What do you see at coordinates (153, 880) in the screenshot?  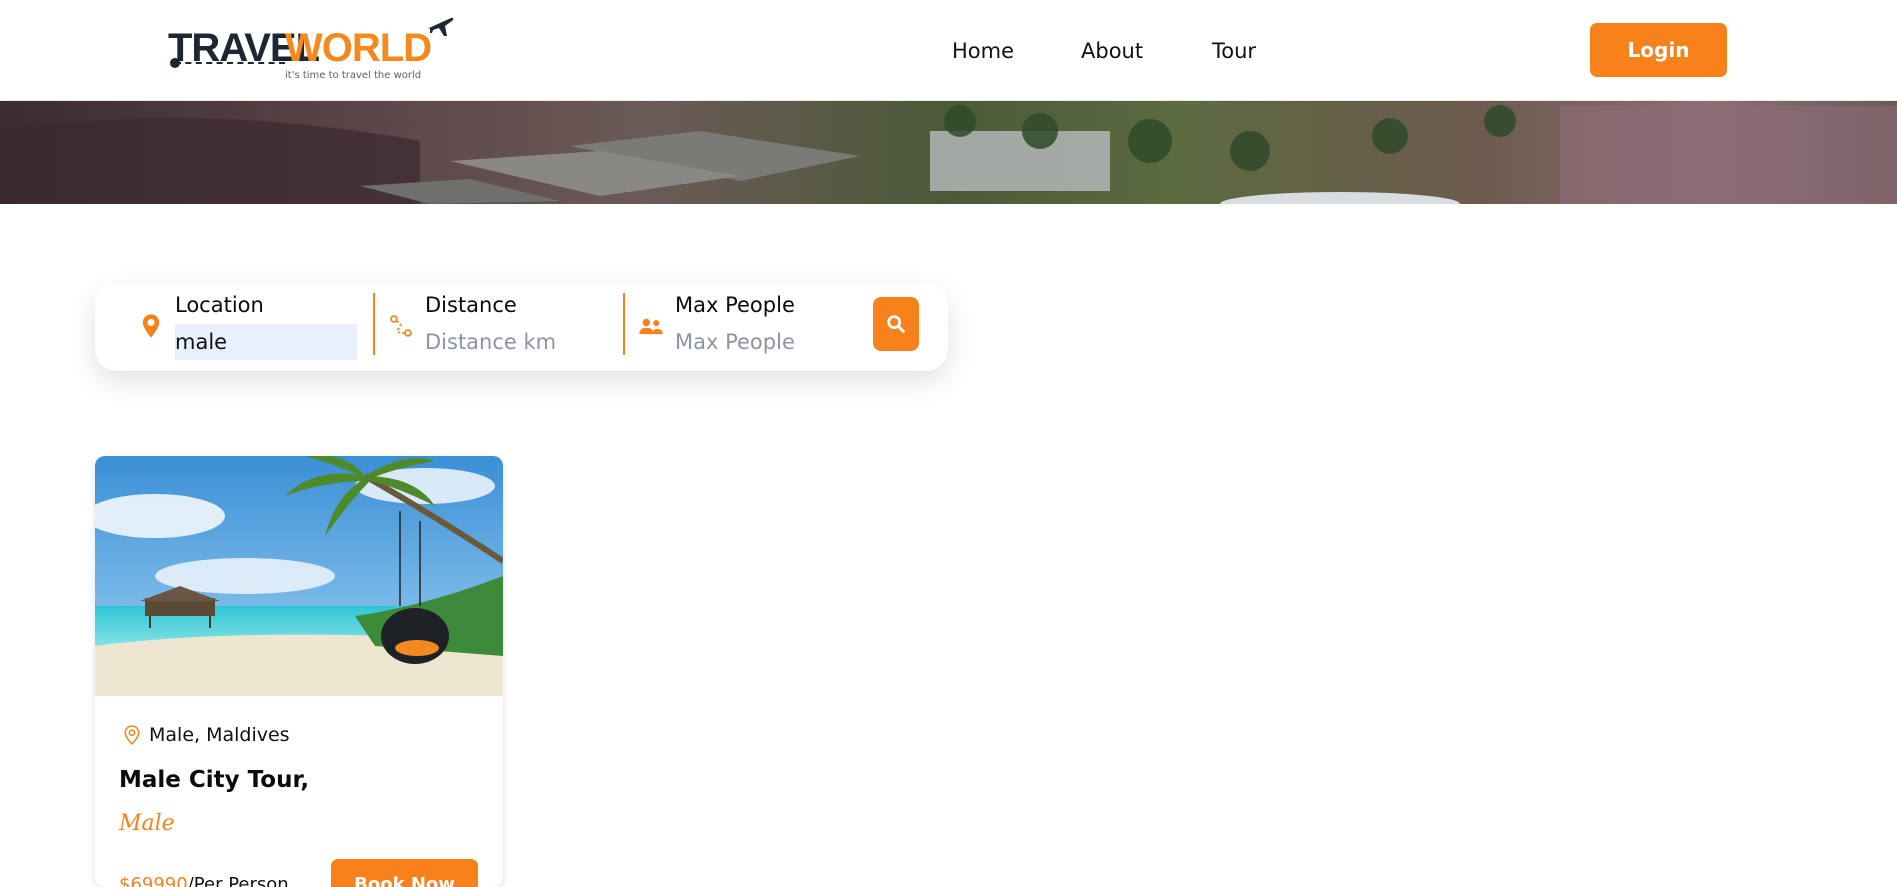 I see `tour-price-amount: $69990` at bounding box center [153, 880].